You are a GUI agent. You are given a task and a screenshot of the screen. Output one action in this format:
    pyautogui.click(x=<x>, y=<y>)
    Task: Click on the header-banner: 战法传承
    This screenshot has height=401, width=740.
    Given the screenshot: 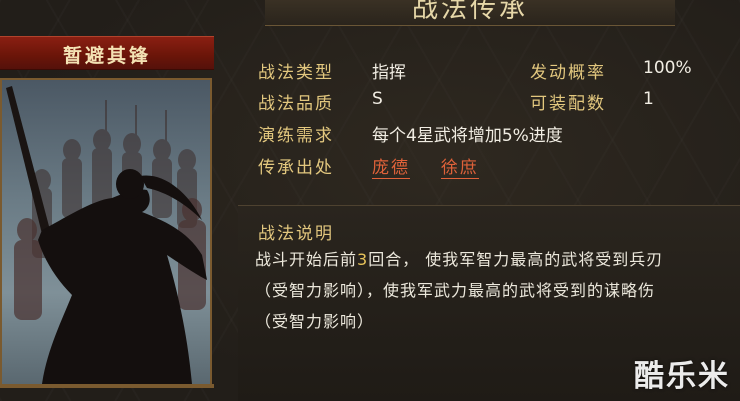 What is the action you would take?
    pyautogui.click(x=470, y=13)
    